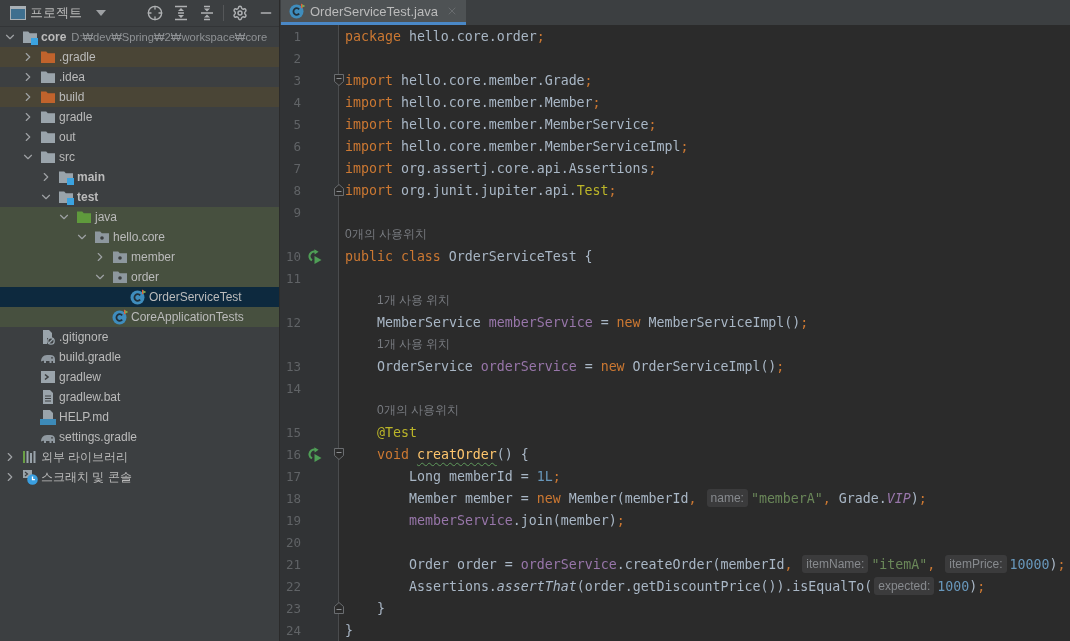  I want to click on library-bars-icon, so click(30, 457).